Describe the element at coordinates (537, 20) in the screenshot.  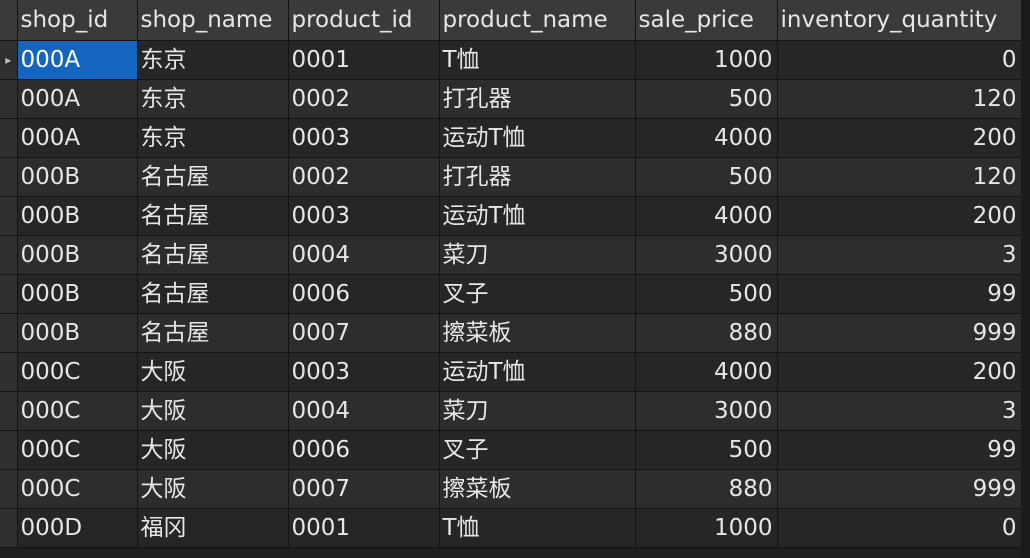
I see `column-header-product-name: product_name` at that location.